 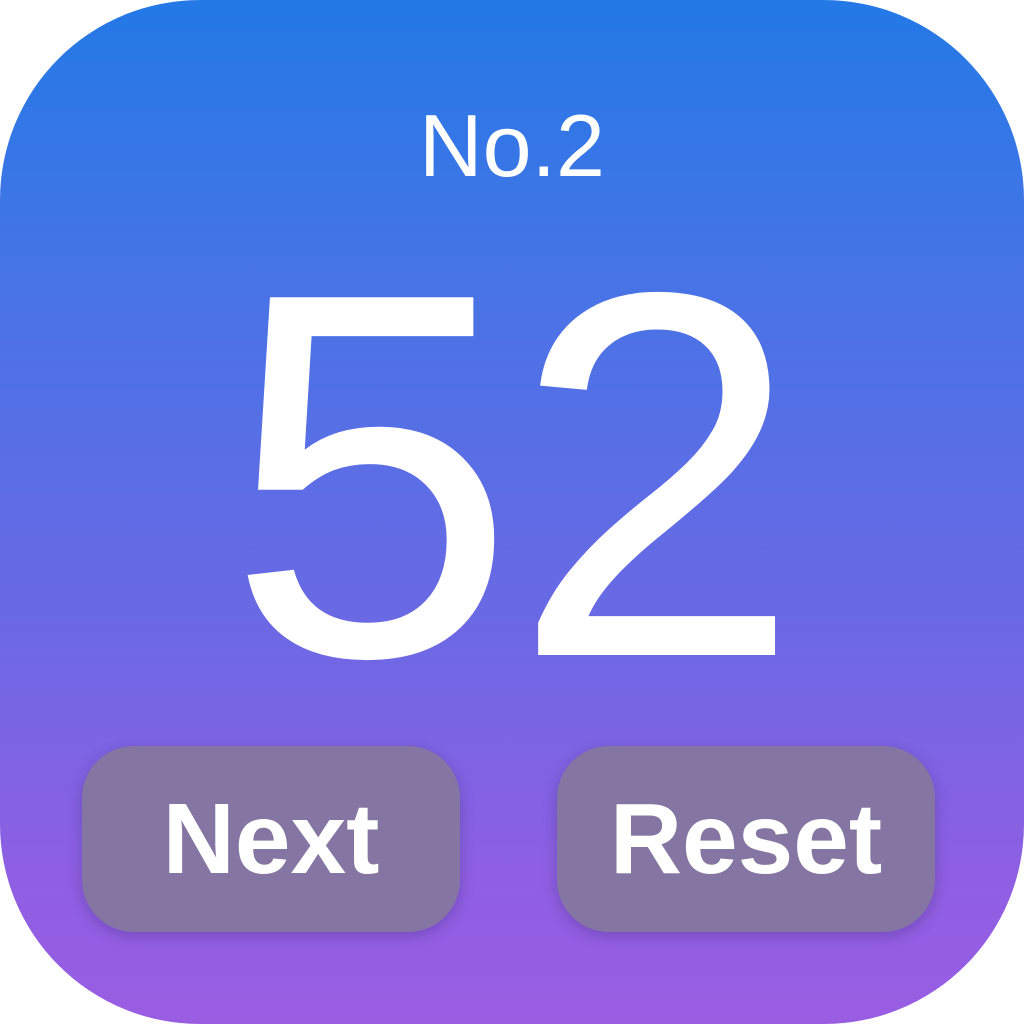 I want to click on next-button: Next, so click(x=271, y=839).